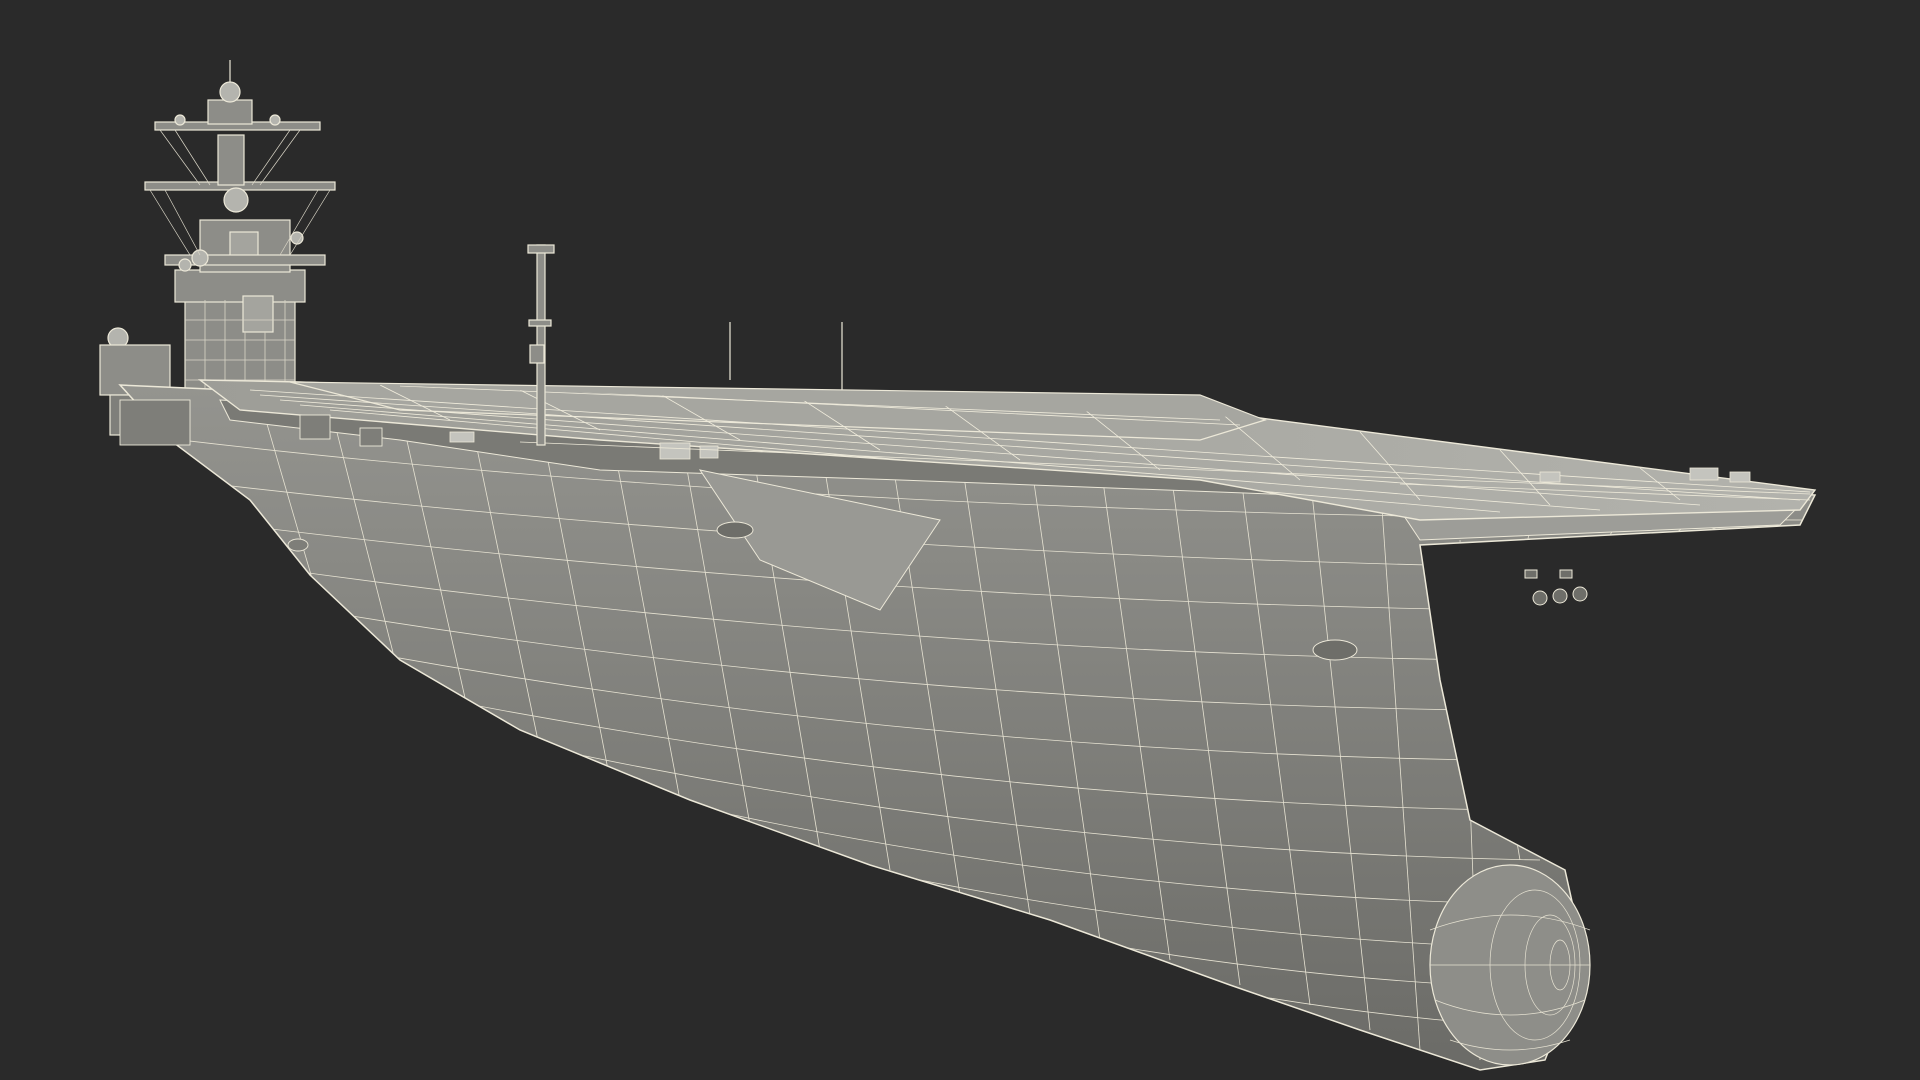 The width and height of the screenshot is (1920, 1080). I want to click on forward-mast-yard, so click(540, 323).